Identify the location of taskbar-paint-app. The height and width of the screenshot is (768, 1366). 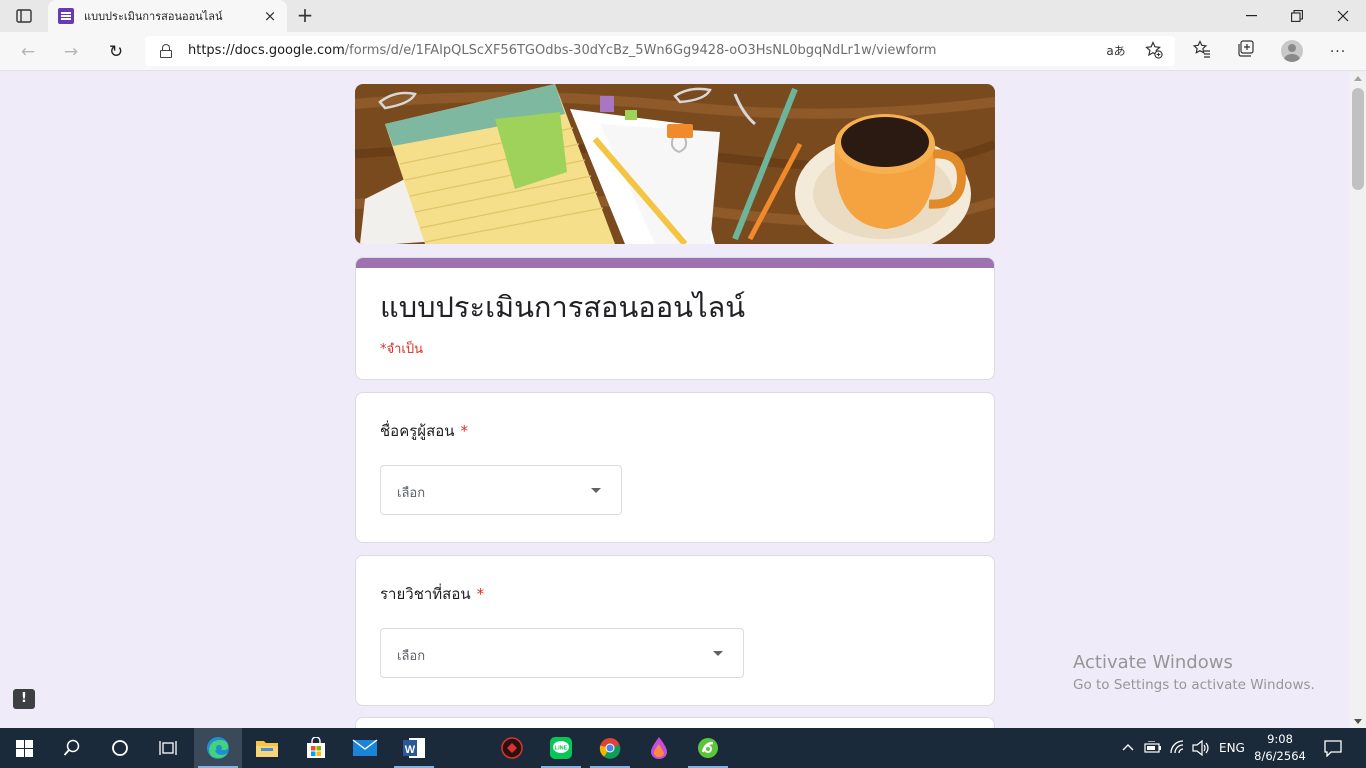
(659, 748).